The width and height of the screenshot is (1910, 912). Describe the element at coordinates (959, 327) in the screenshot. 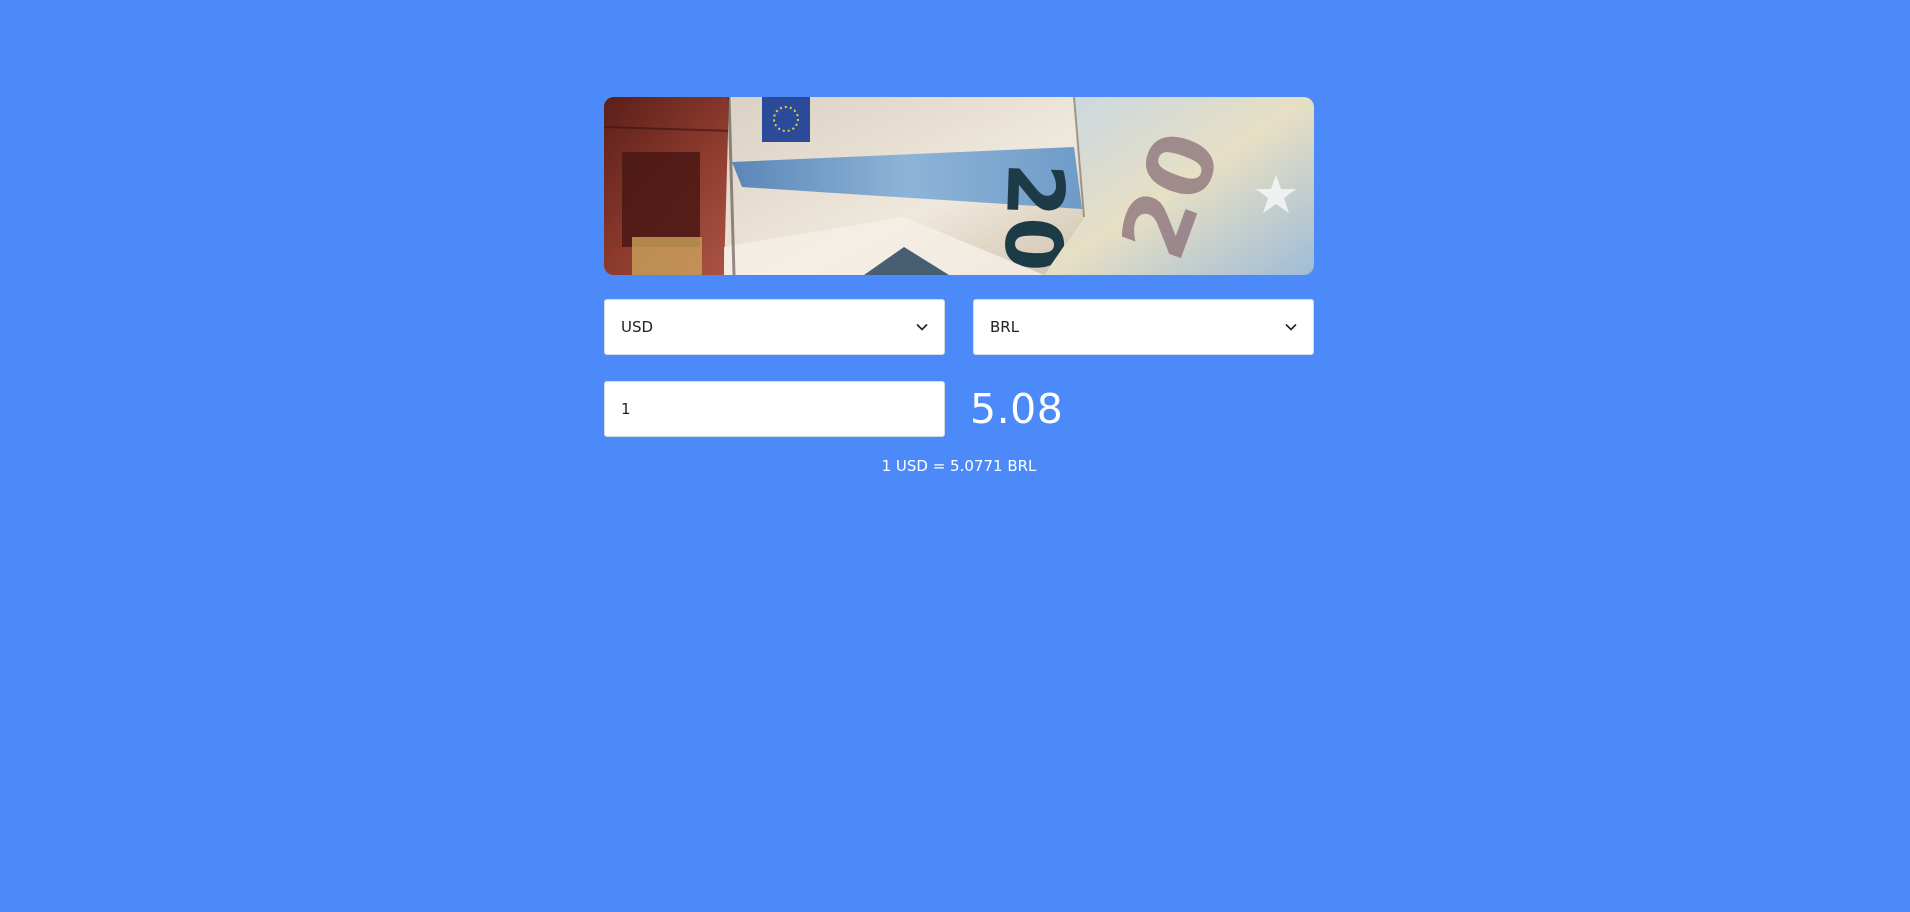

I see `currency-selectors: USD BRL` at that location.